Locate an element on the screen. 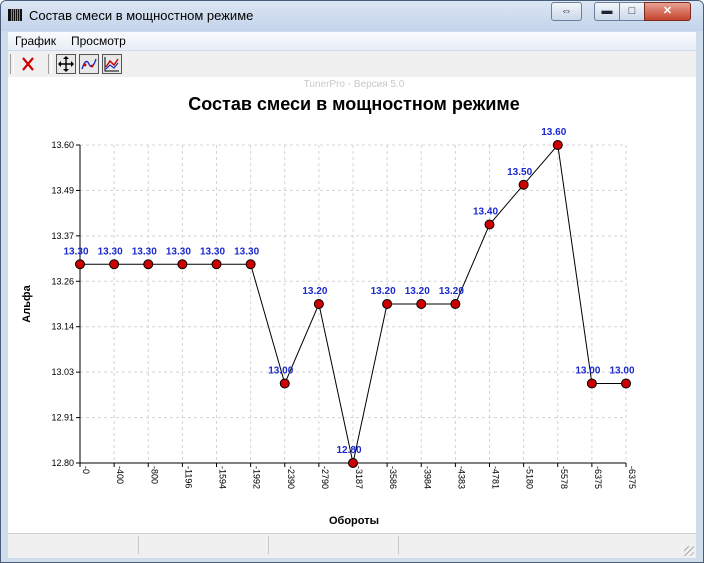  resize-grip is located at coordinates (689, 551).